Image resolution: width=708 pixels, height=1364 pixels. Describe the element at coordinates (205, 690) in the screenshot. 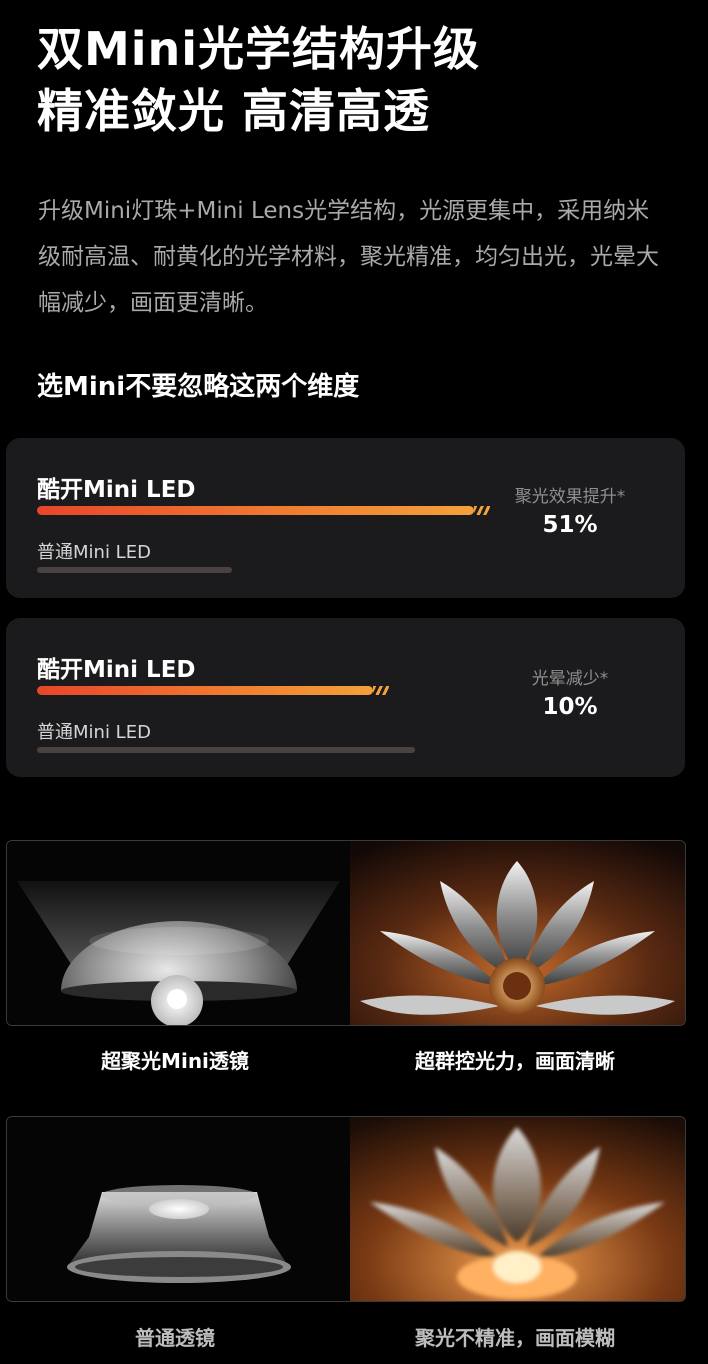

I see `coocaa-halo-bar` at that location.